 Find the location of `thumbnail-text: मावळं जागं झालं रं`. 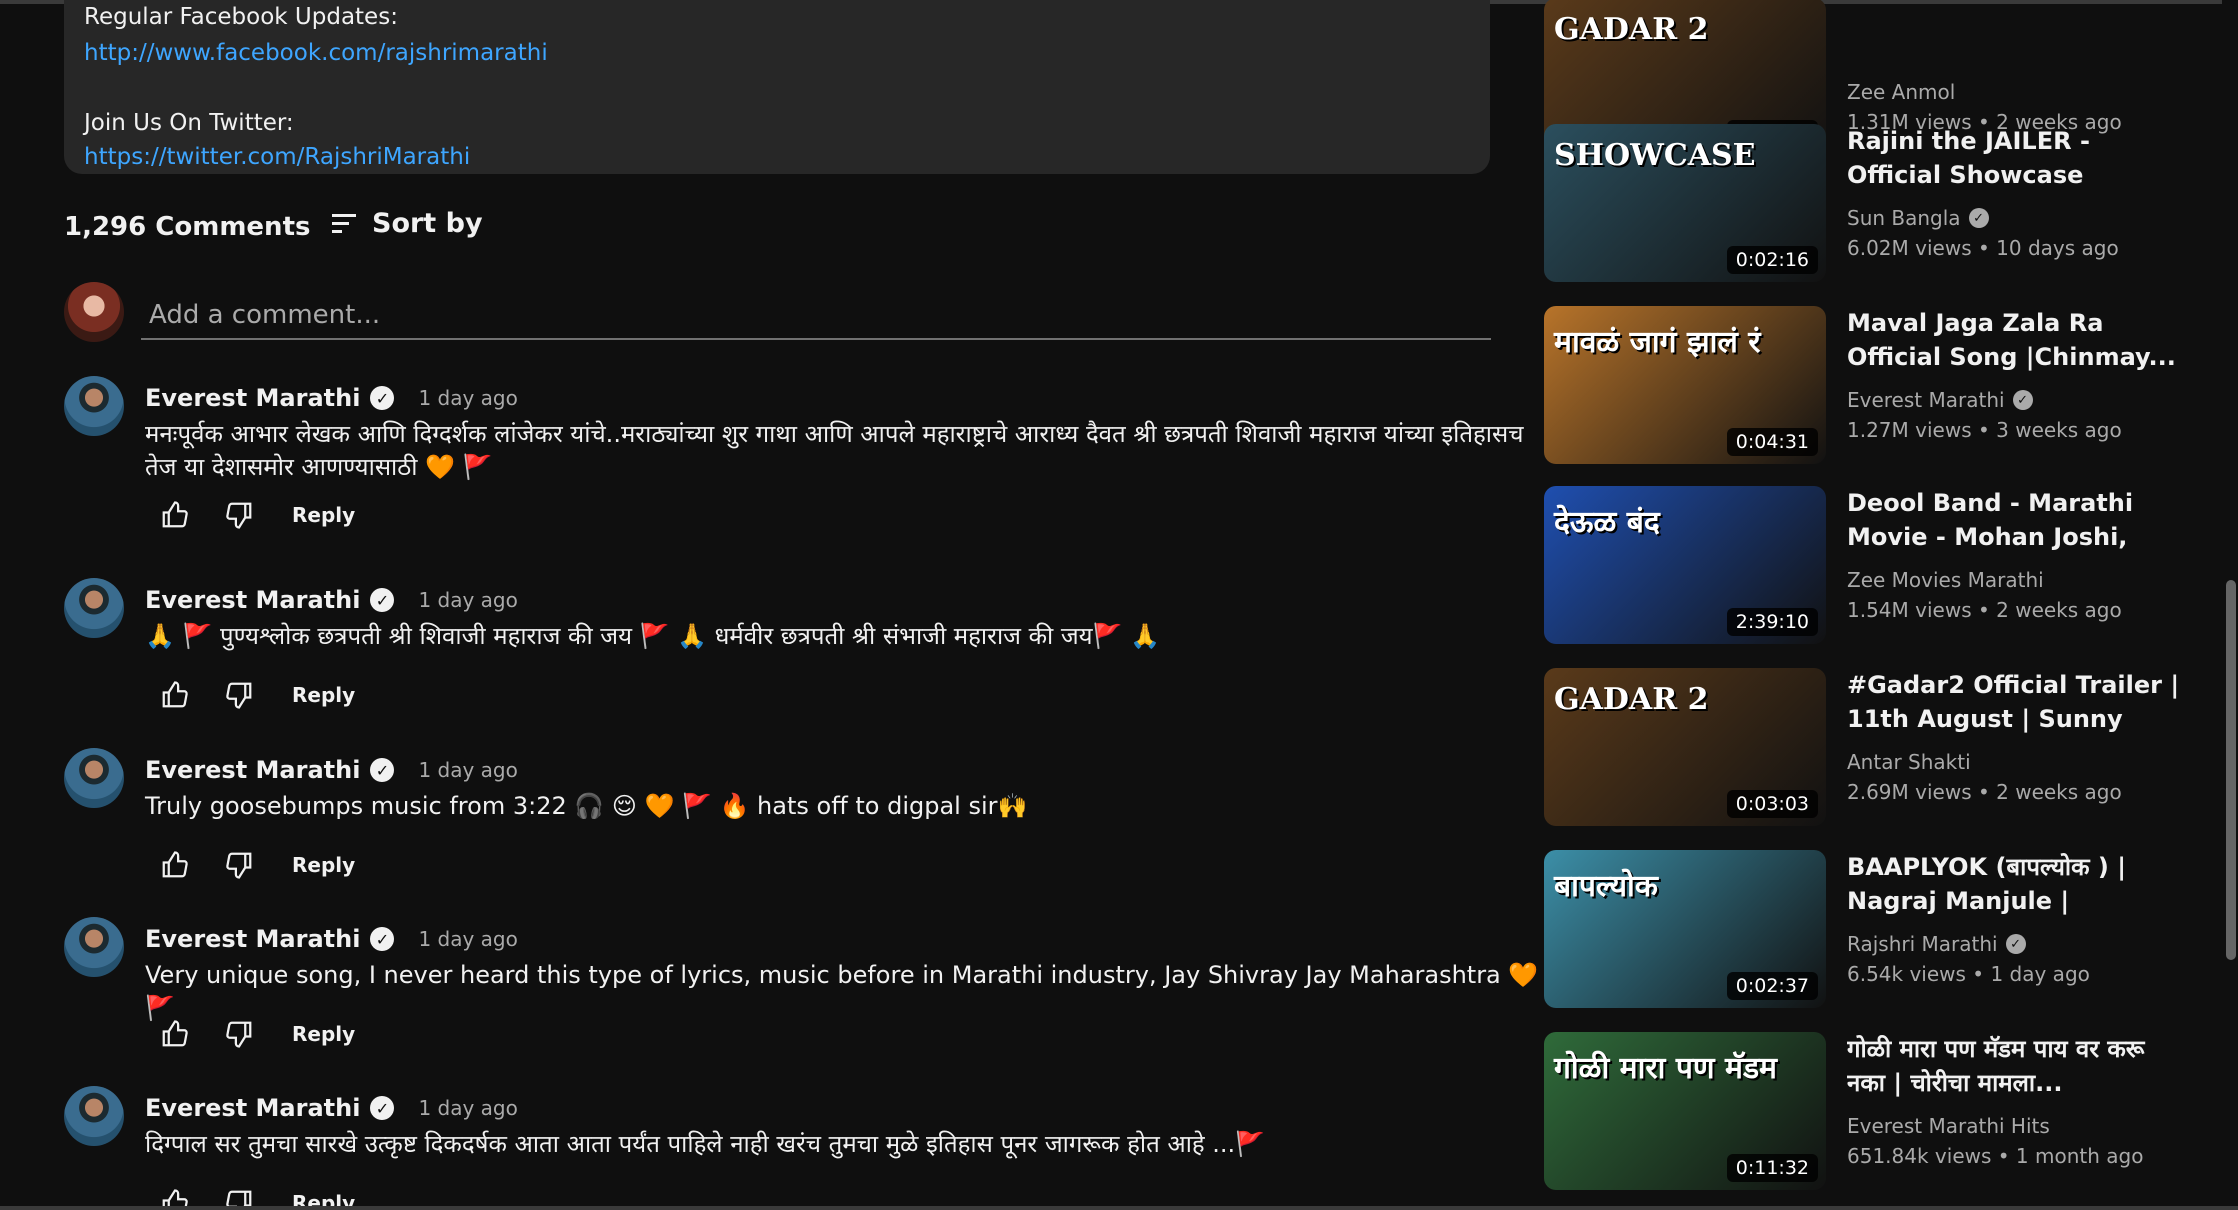

thumbnail-text: मावळं जागं झालं रं is located at coordinates (1657, 342).